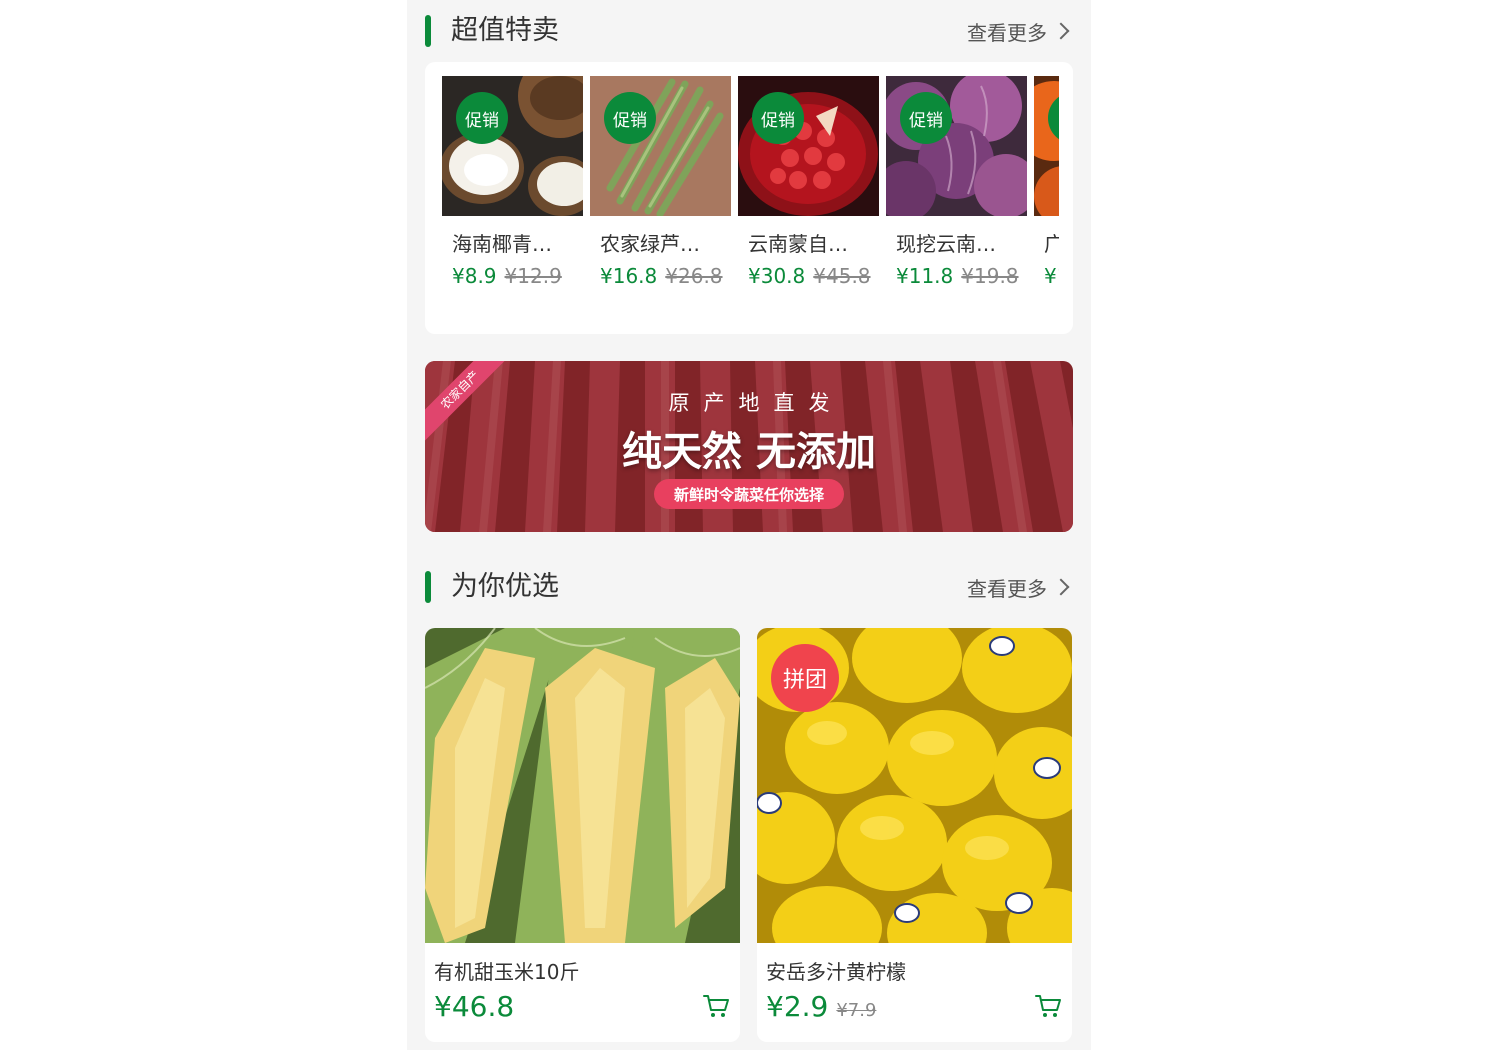  What do you see at coordinates (756, 403) in the screenshot?
I see `banner-subtitle: 原产地直发` at bounding box center [756, 403].